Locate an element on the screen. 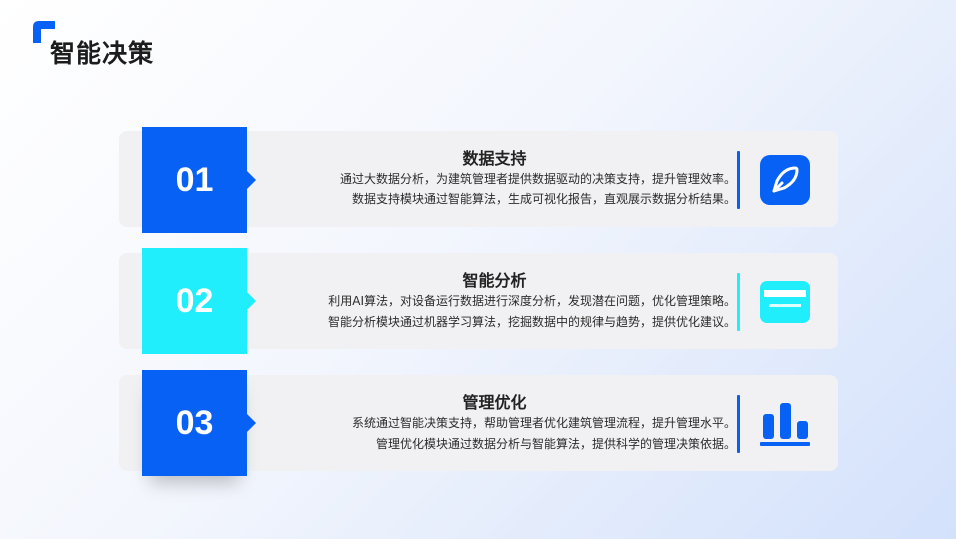  card-text-line: 智能分析模块通过机器学习算法，挖掘数据中的规律与趋势，提供优化建议。 is located at coordinates (531, 322).